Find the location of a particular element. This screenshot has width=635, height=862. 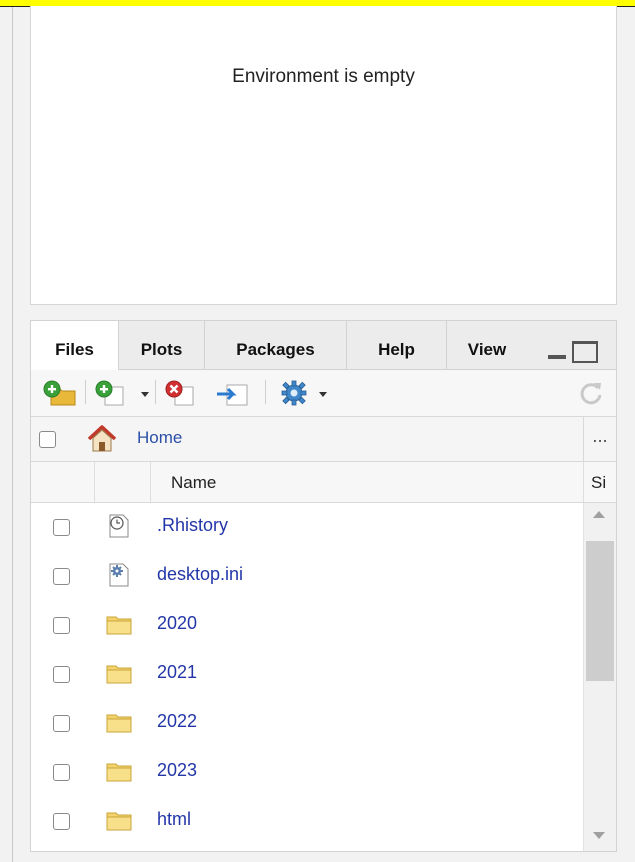

file-name: 2022 is located at coordinates (177, 721).